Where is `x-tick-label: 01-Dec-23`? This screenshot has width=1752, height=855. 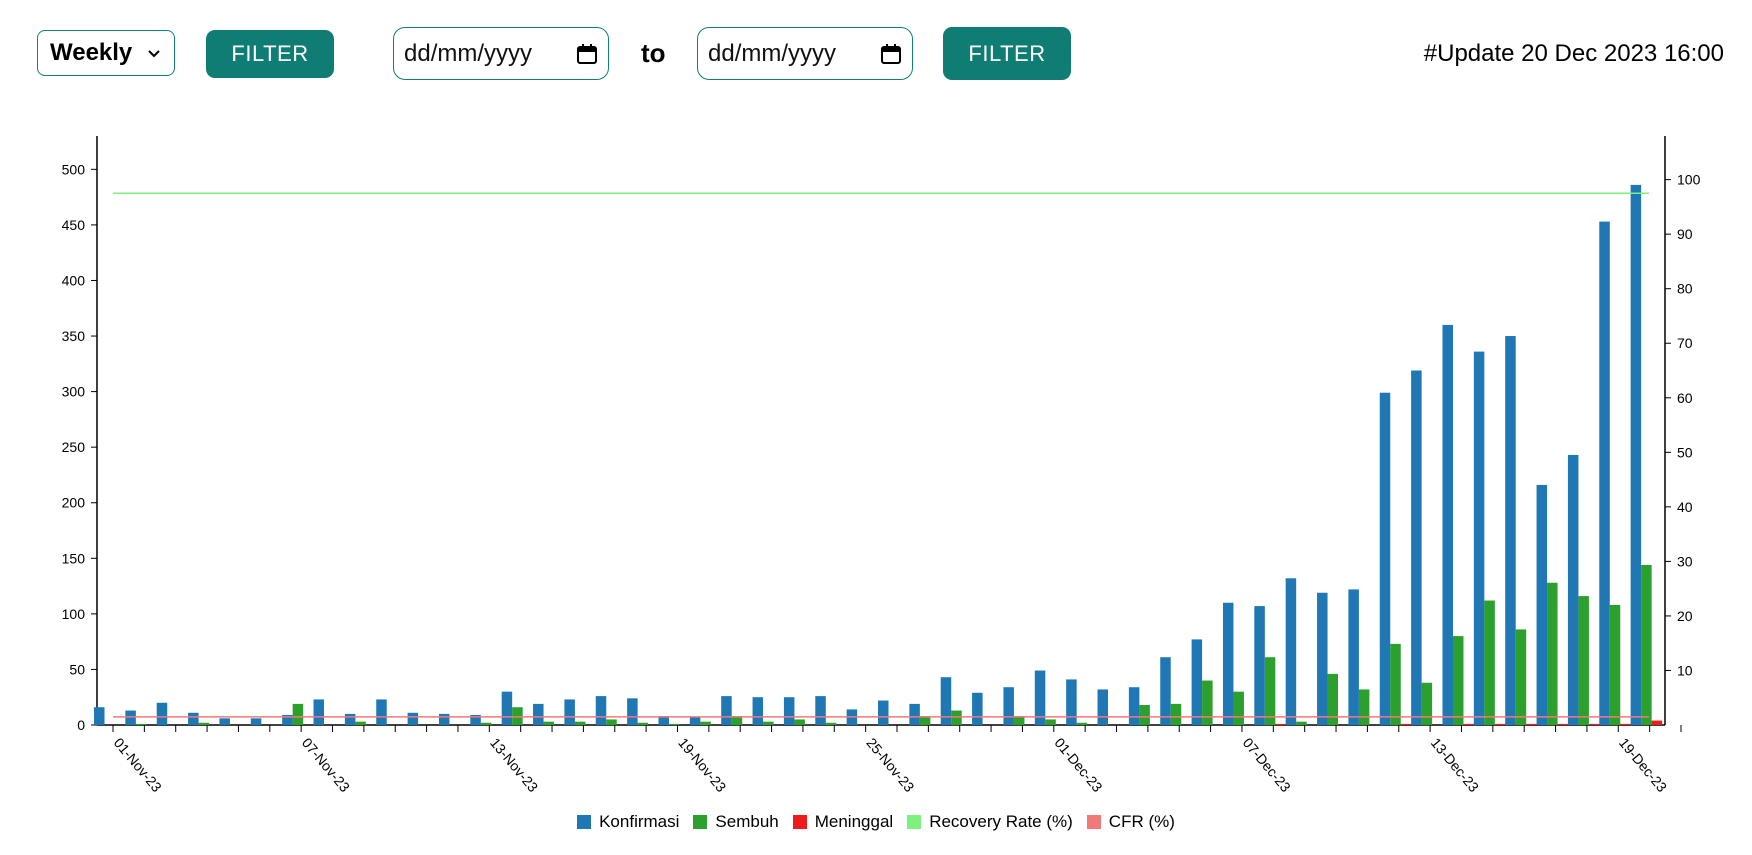 x-tick-label: 01-Dec-23 is located at coordinates (1079, 765).